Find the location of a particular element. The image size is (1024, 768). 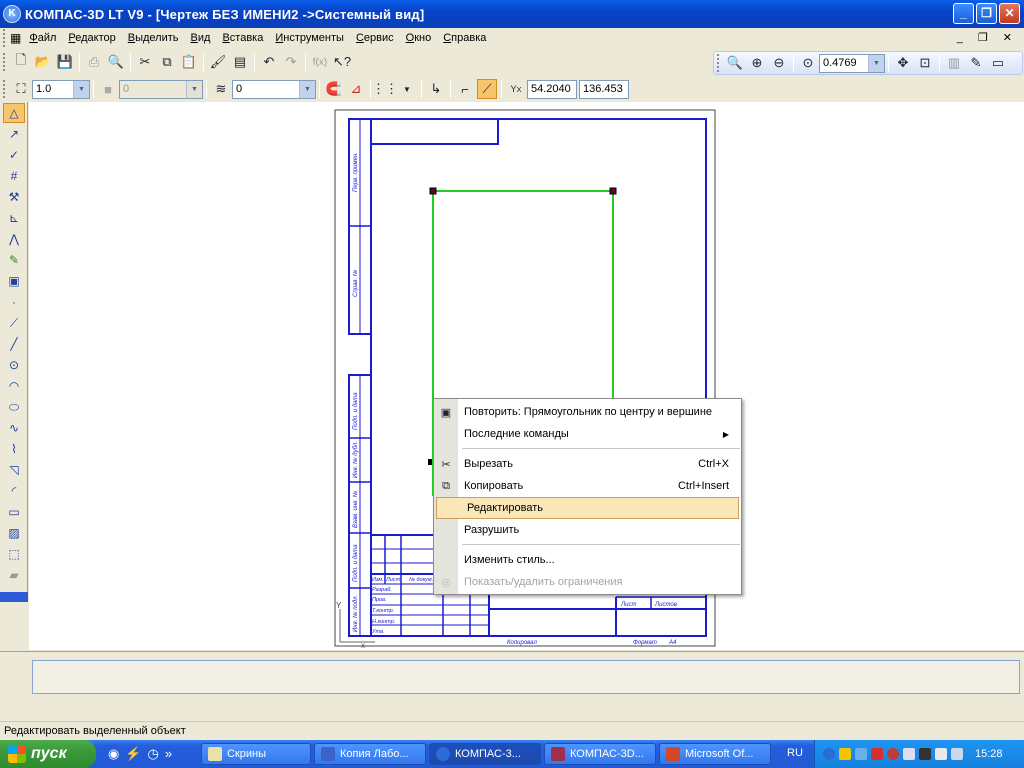

cut-icon: ✂ is located at coordinates (145, 62).